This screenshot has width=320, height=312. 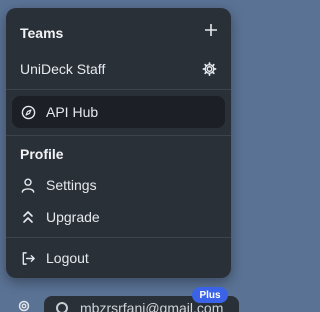 What do you see at coordinates (63, 69) in the screenshot?
I see `team-name: UniDeck Staff` at bounding box center [63, 69].